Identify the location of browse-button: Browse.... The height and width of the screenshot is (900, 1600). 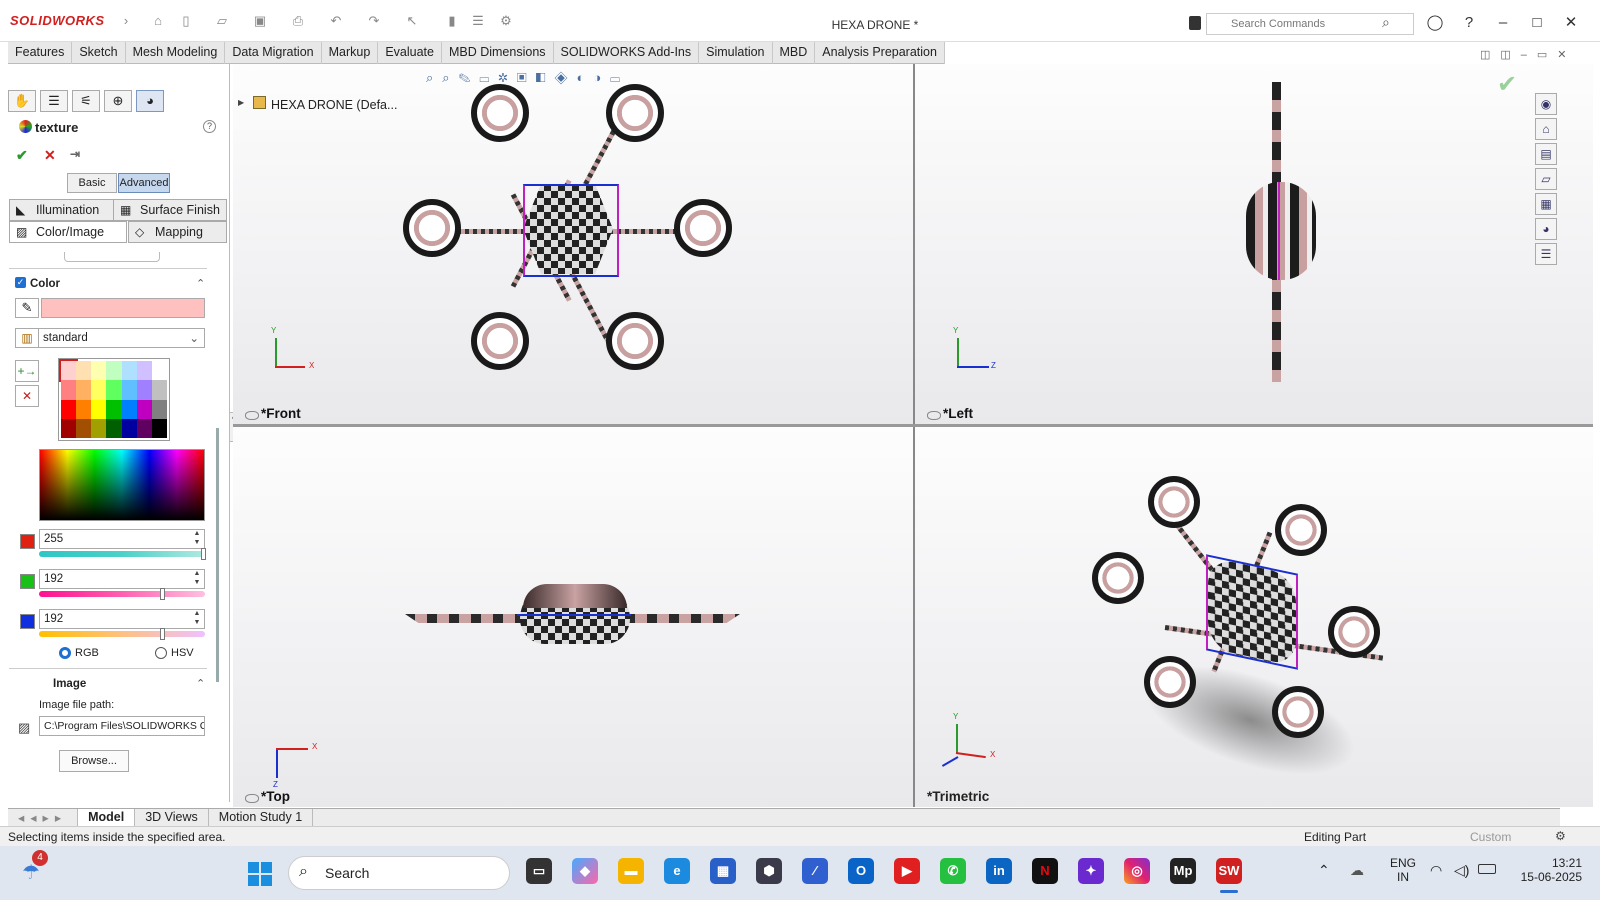
(94, 761).